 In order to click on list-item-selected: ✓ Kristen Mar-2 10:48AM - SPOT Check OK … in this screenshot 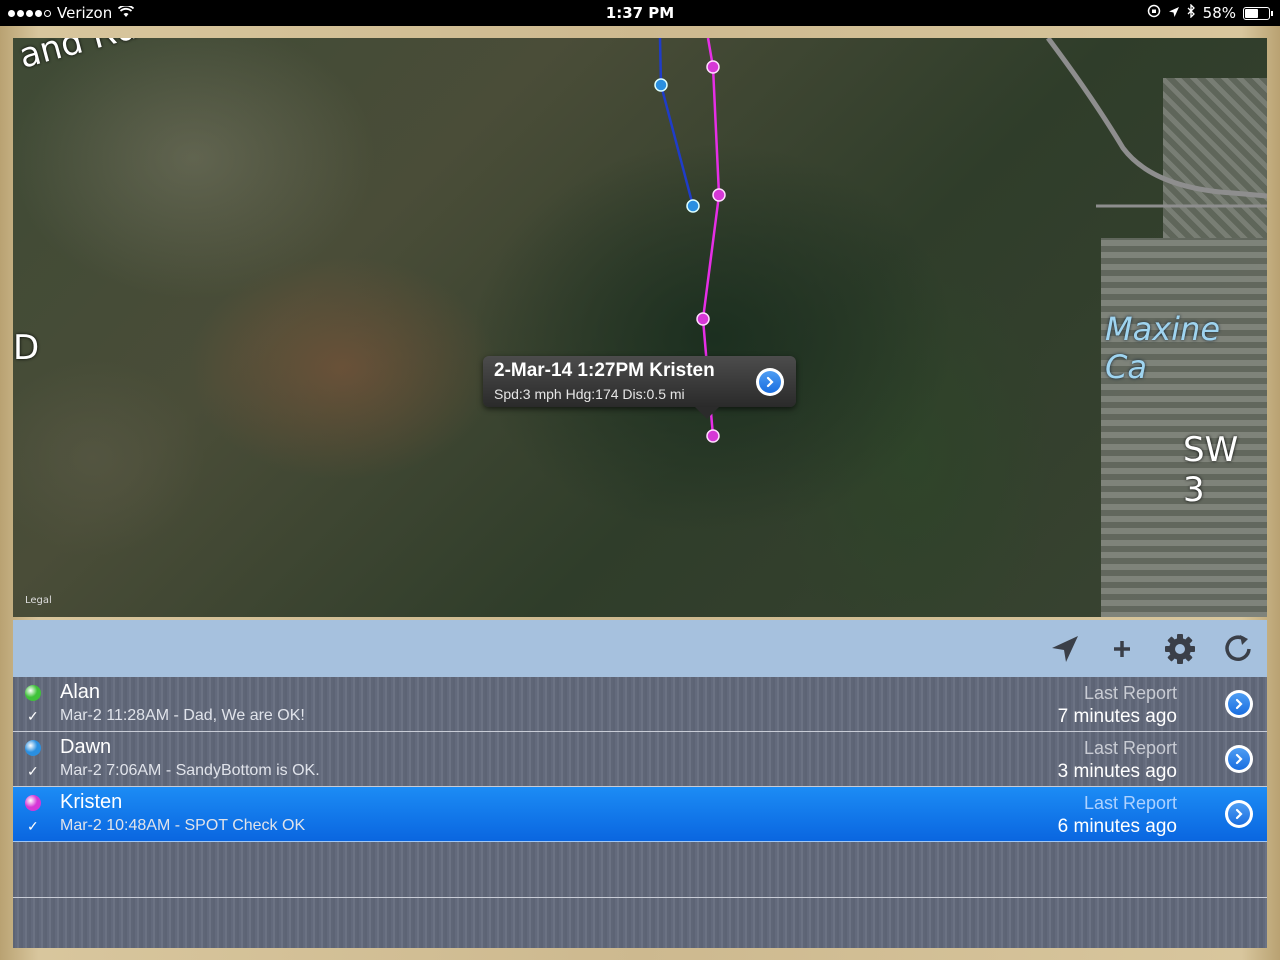, I will do `click(640, 814)`.